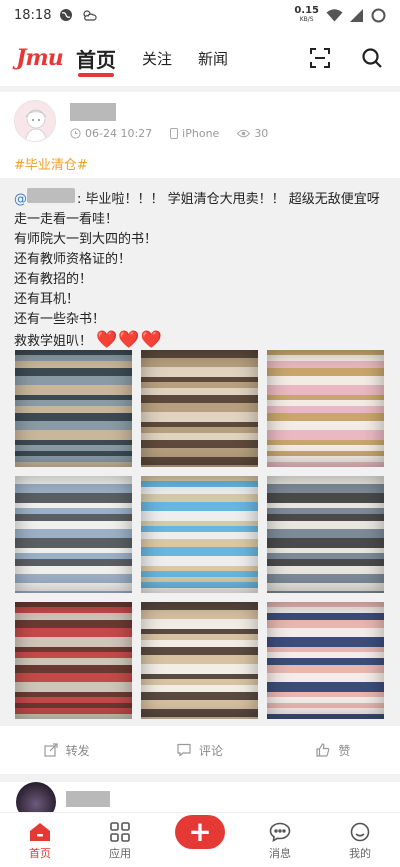 The height and width of the screenshot is (867, 400). I want to click on globe-icon, so click(66, 15).